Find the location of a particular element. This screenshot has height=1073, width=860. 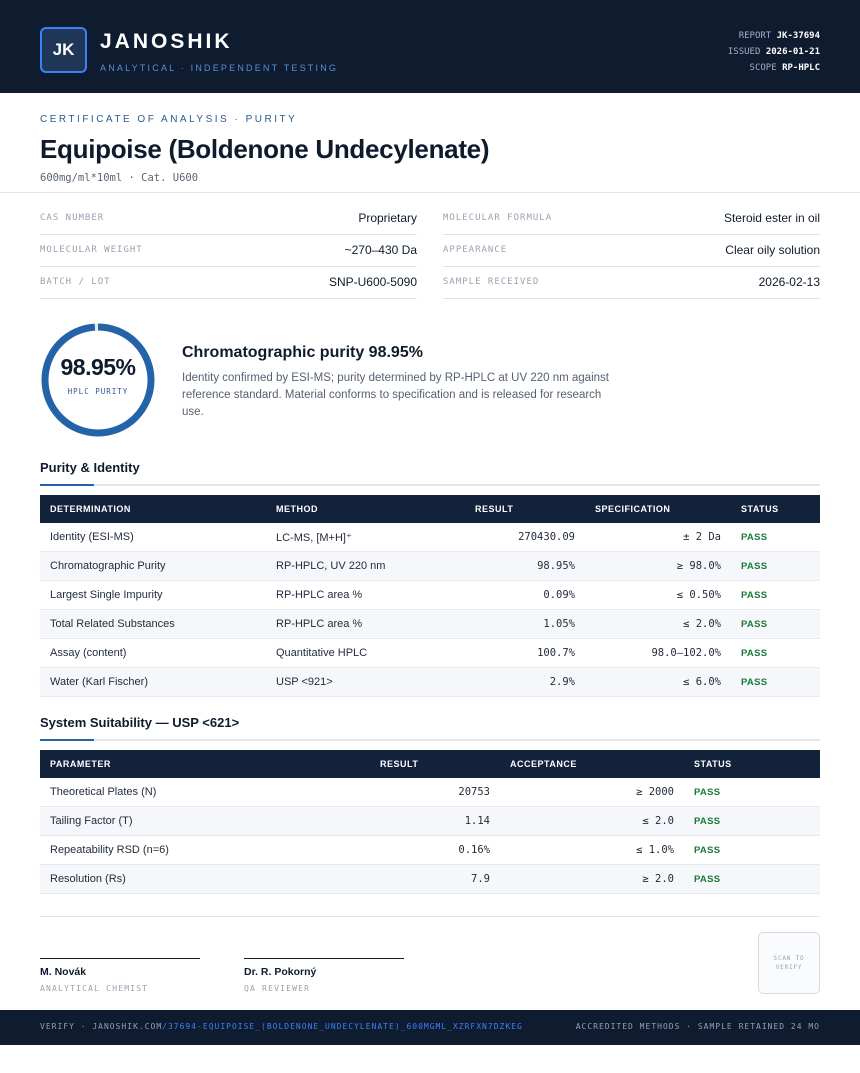

cell-determination: Total Related Substances is located at coordinates (112, 624).